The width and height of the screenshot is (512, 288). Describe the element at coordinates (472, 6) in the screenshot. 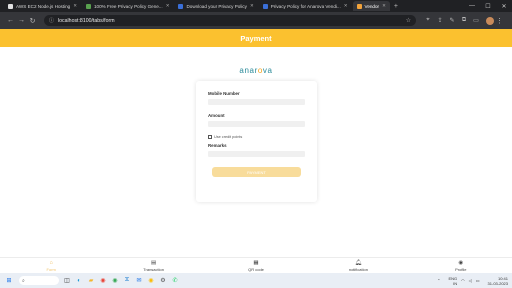

I see `minimize-icon: —` at that location.